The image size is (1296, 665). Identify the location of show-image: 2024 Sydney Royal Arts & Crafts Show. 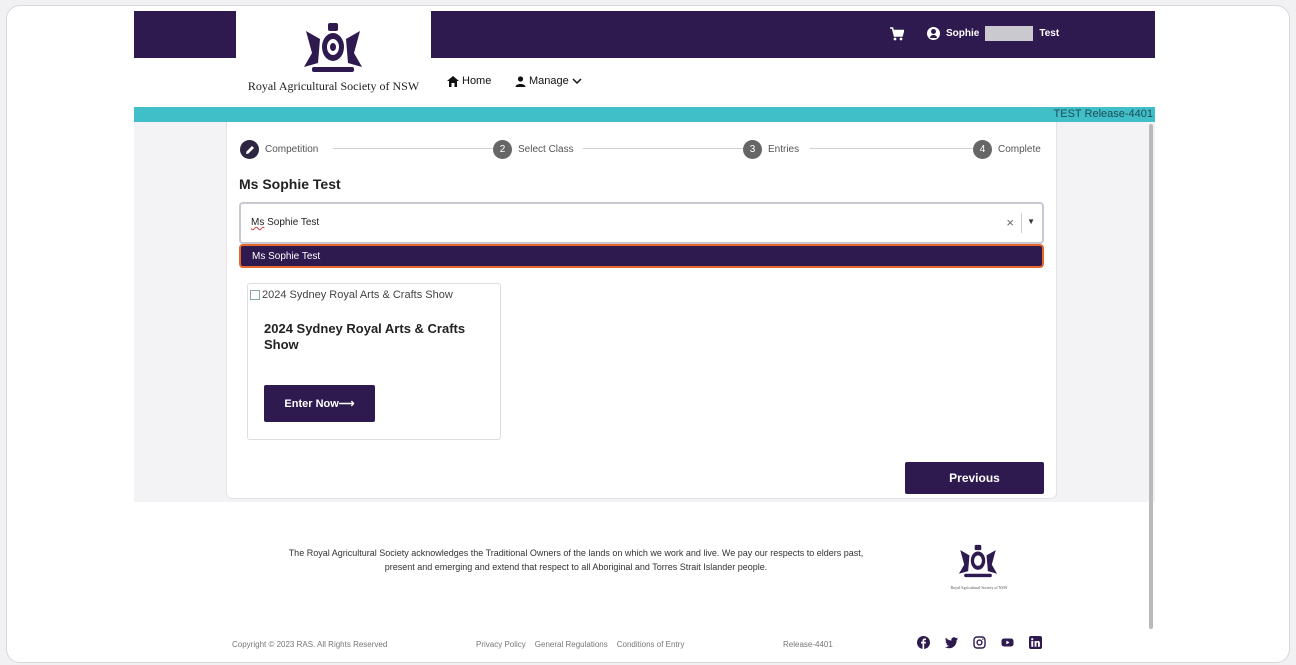
(351, 295).